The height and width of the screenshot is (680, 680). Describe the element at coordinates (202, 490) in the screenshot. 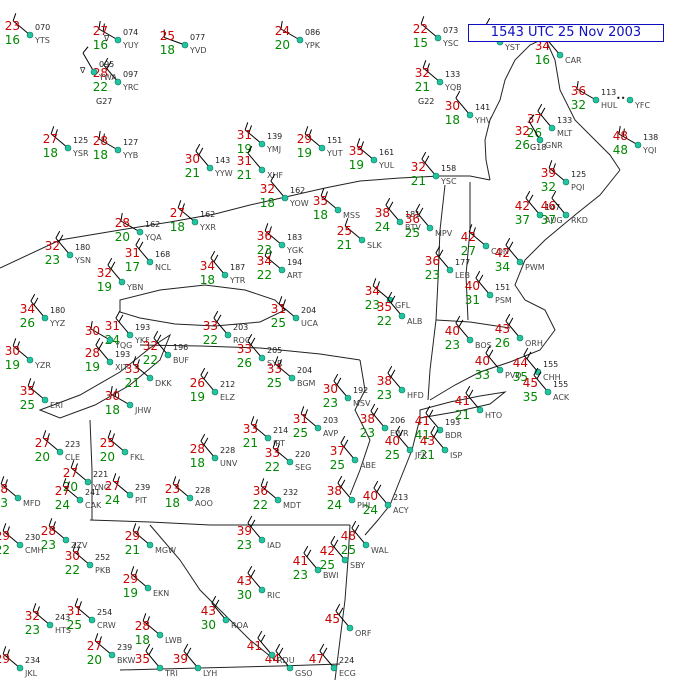

I see `pressure: 228` at that location.